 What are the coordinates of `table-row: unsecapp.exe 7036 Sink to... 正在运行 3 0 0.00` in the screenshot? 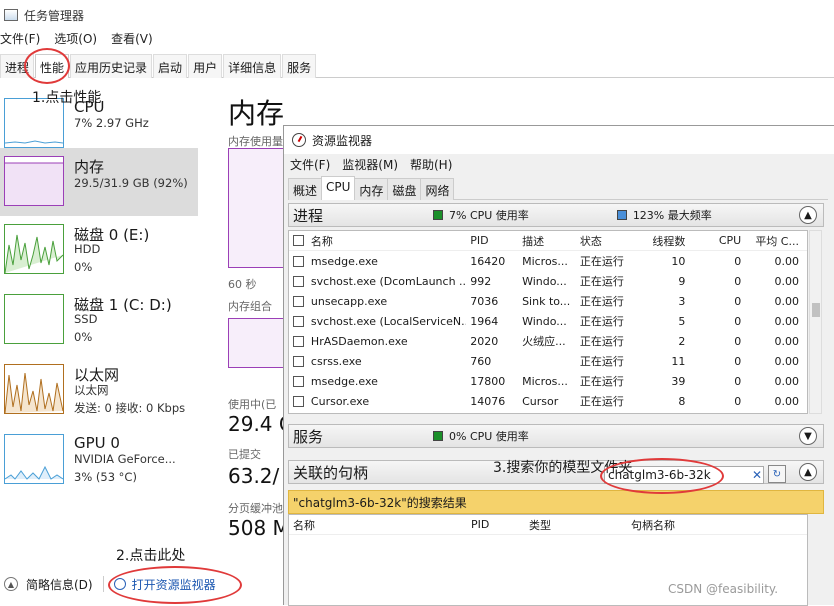 It's located at (548, 301).